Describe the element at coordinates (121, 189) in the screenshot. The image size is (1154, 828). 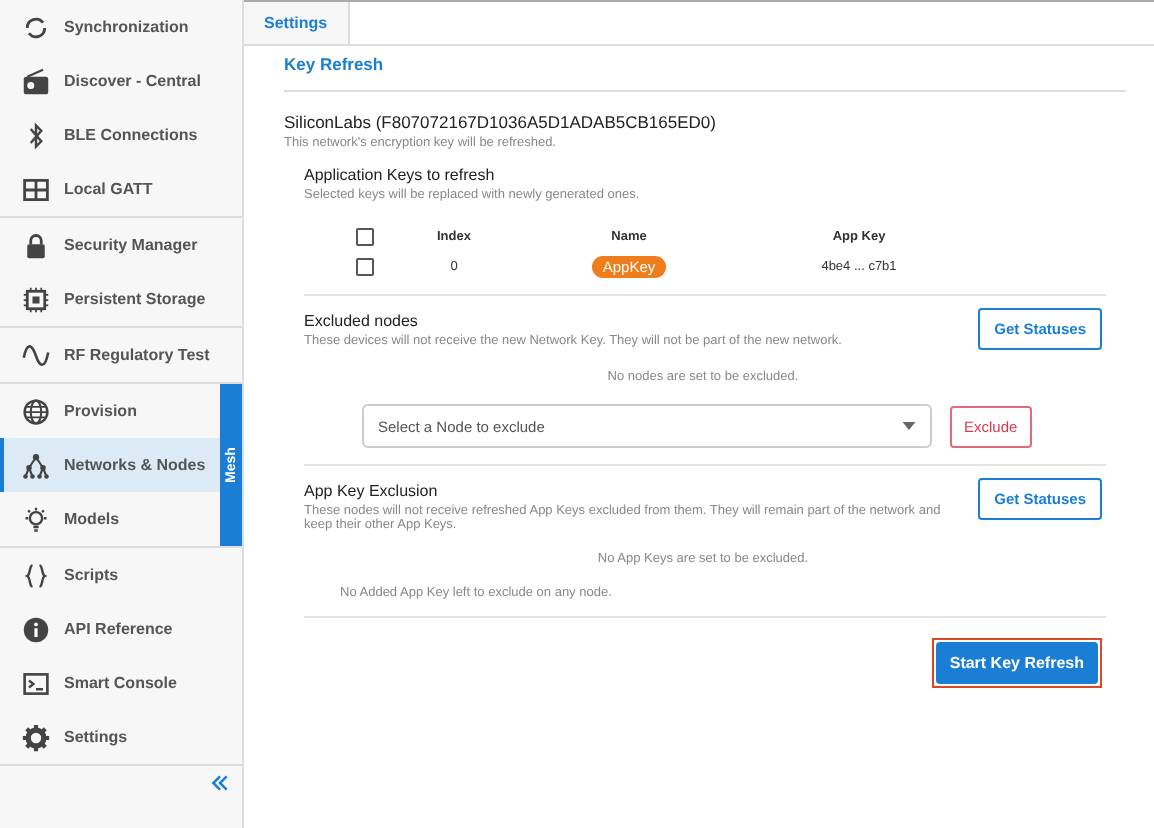
I see `sidebar-item: Local GATT` at that location.